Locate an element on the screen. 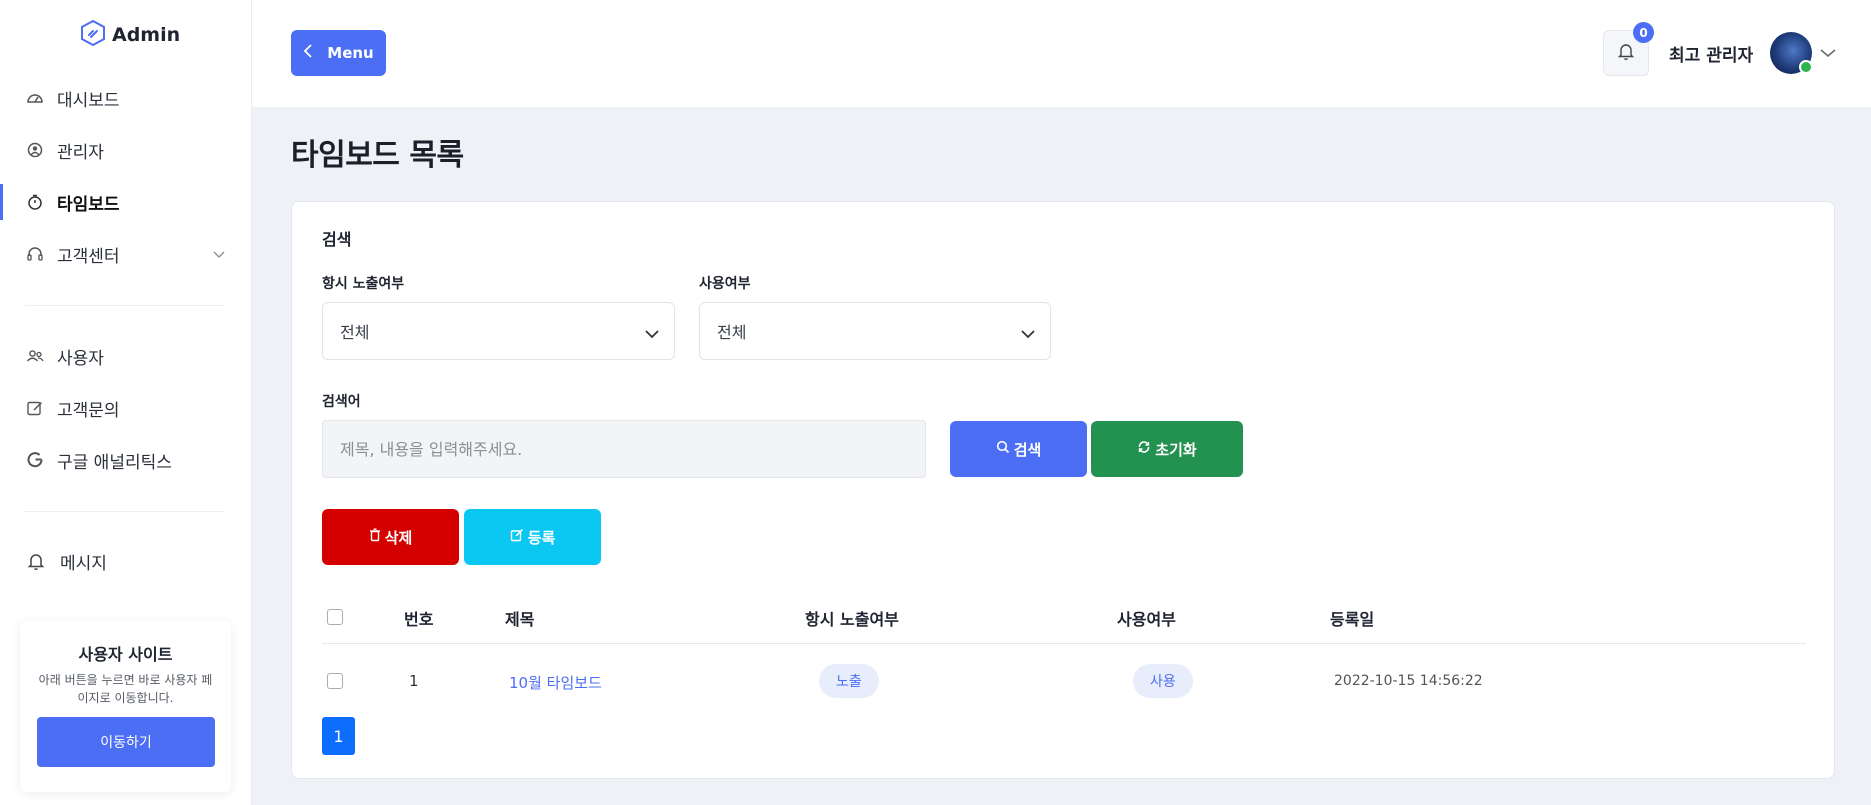 This screenshot has width=1871, height=805. sidebar-item-admin: 관리자 is located at coordinates (126, 150).